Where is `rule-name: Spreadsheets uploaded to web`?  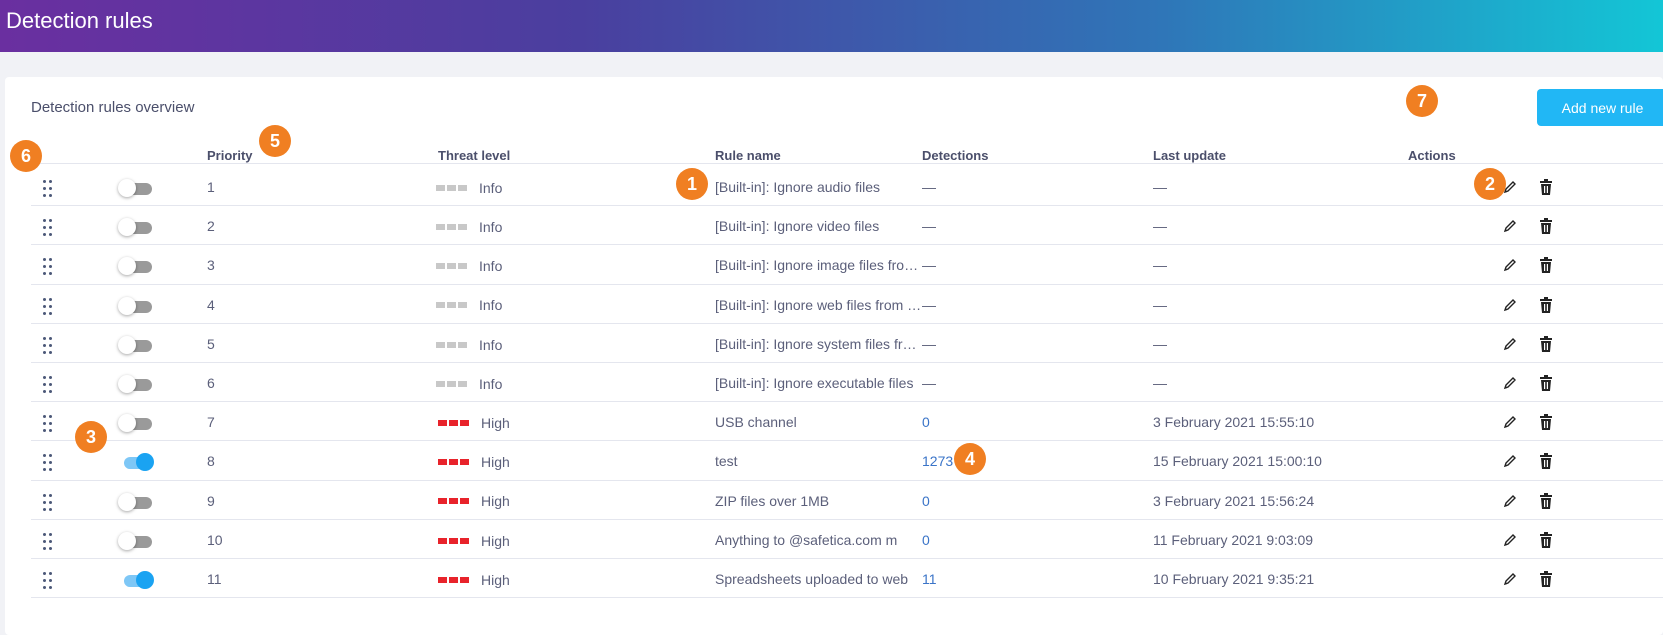 rule-name: Spreadsheets uploaded to web is located at coordinates (811, 579).